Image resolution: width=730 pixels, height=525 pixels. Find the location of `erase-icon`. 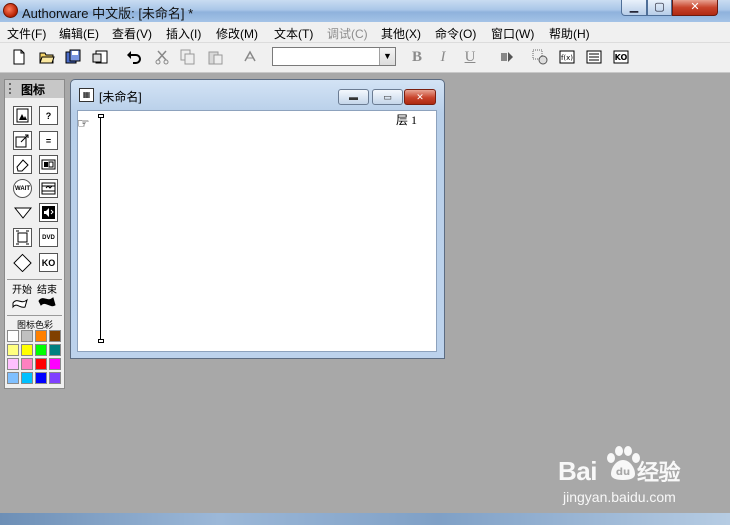

erase-icon is located at coordinates (22, 164).